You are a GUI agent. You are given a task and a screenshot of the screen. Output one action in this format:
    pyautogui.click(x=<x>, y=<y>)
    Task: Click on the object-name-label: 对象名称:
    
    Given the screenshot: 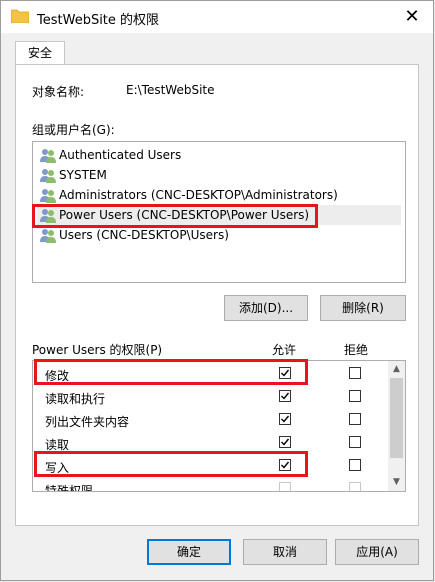 What is the action you would take?
    pyautogui.click(x=58, y=92)
    